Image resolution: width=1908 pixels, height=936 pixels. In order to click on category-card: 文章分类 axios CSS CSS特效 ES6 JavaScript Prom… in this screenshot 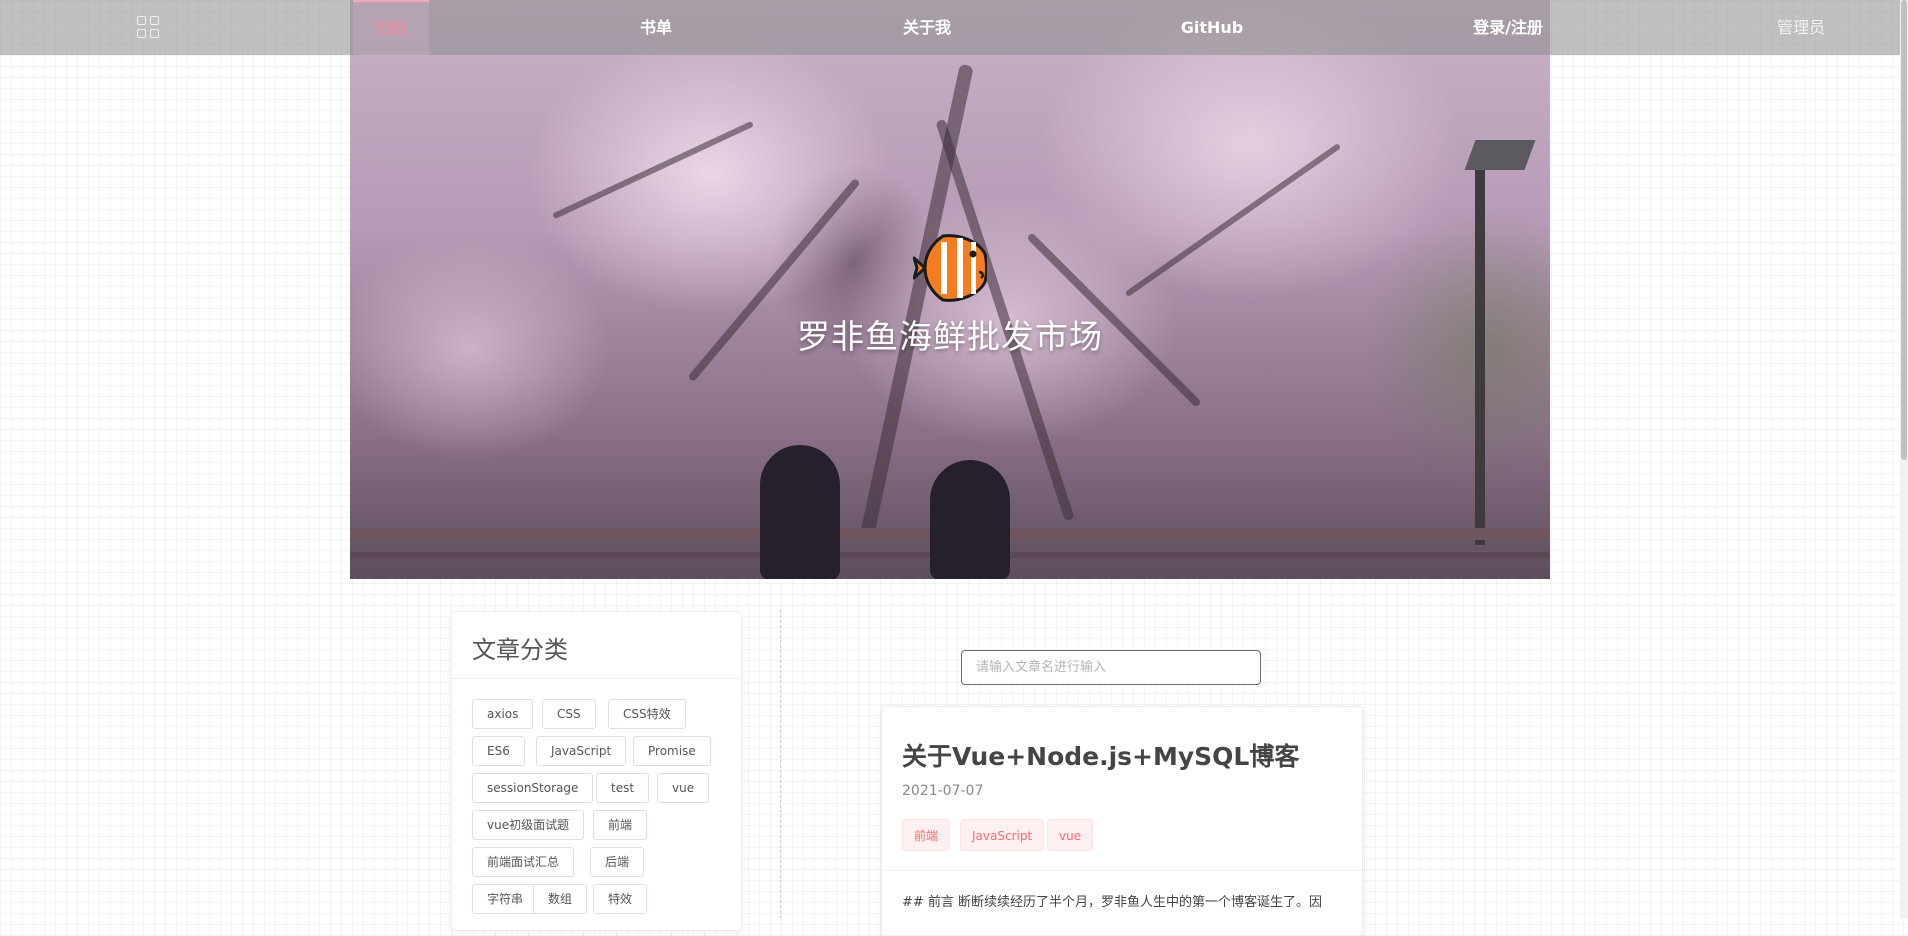, I will do `click(596, 771)`.